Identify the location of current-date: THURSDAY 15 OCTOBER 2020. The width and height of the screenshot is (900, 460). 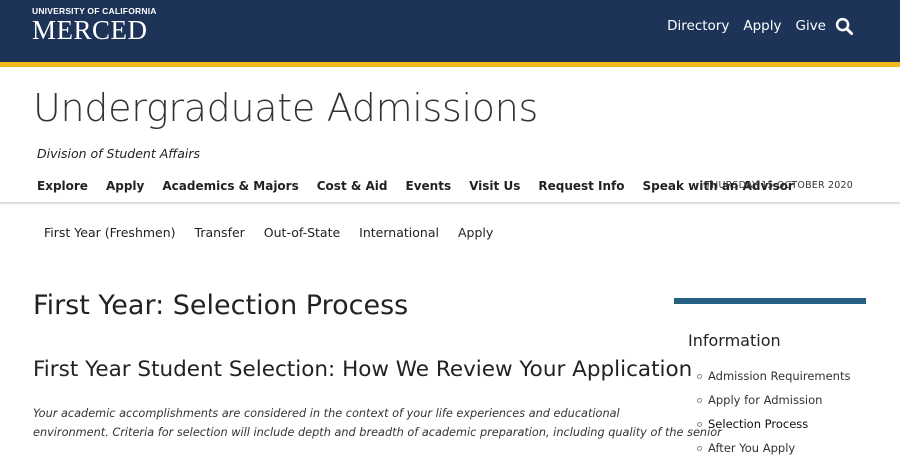
(779, 185).